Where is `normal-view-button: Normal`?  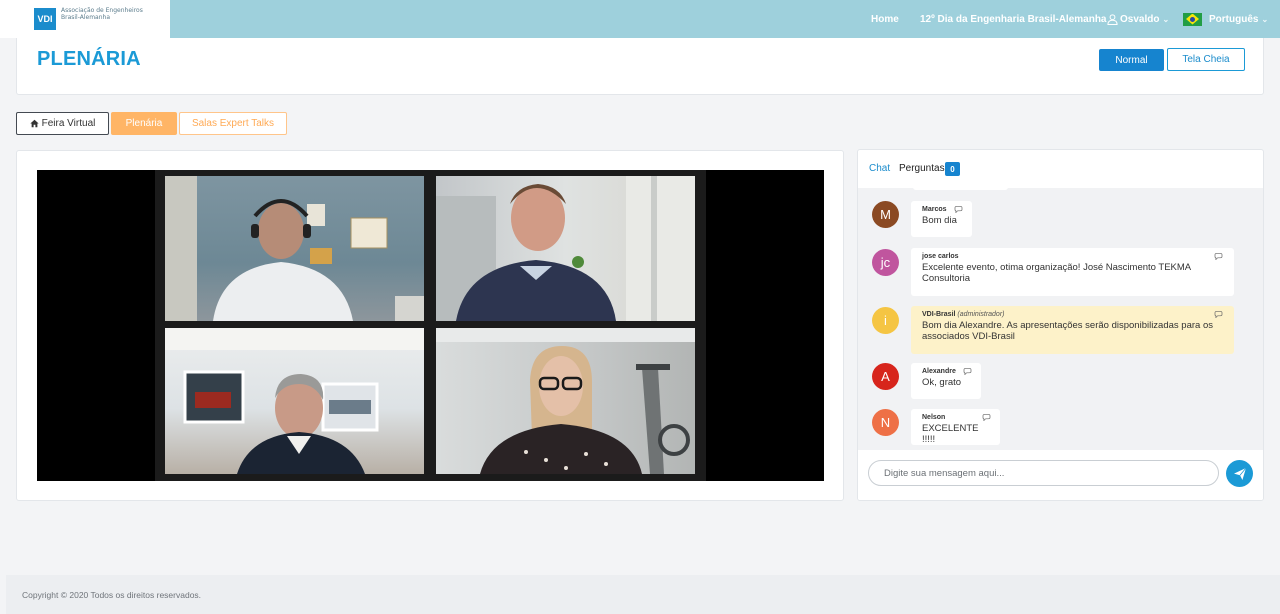
normal-view-button: Normal is located at coordinates (1131, 60).